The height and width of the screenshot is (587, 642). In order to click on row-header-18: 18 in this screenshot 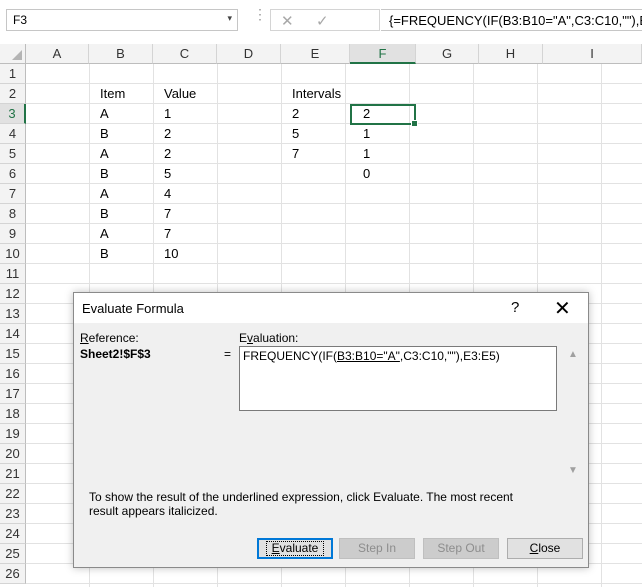, I will do `click(13, 414)`.